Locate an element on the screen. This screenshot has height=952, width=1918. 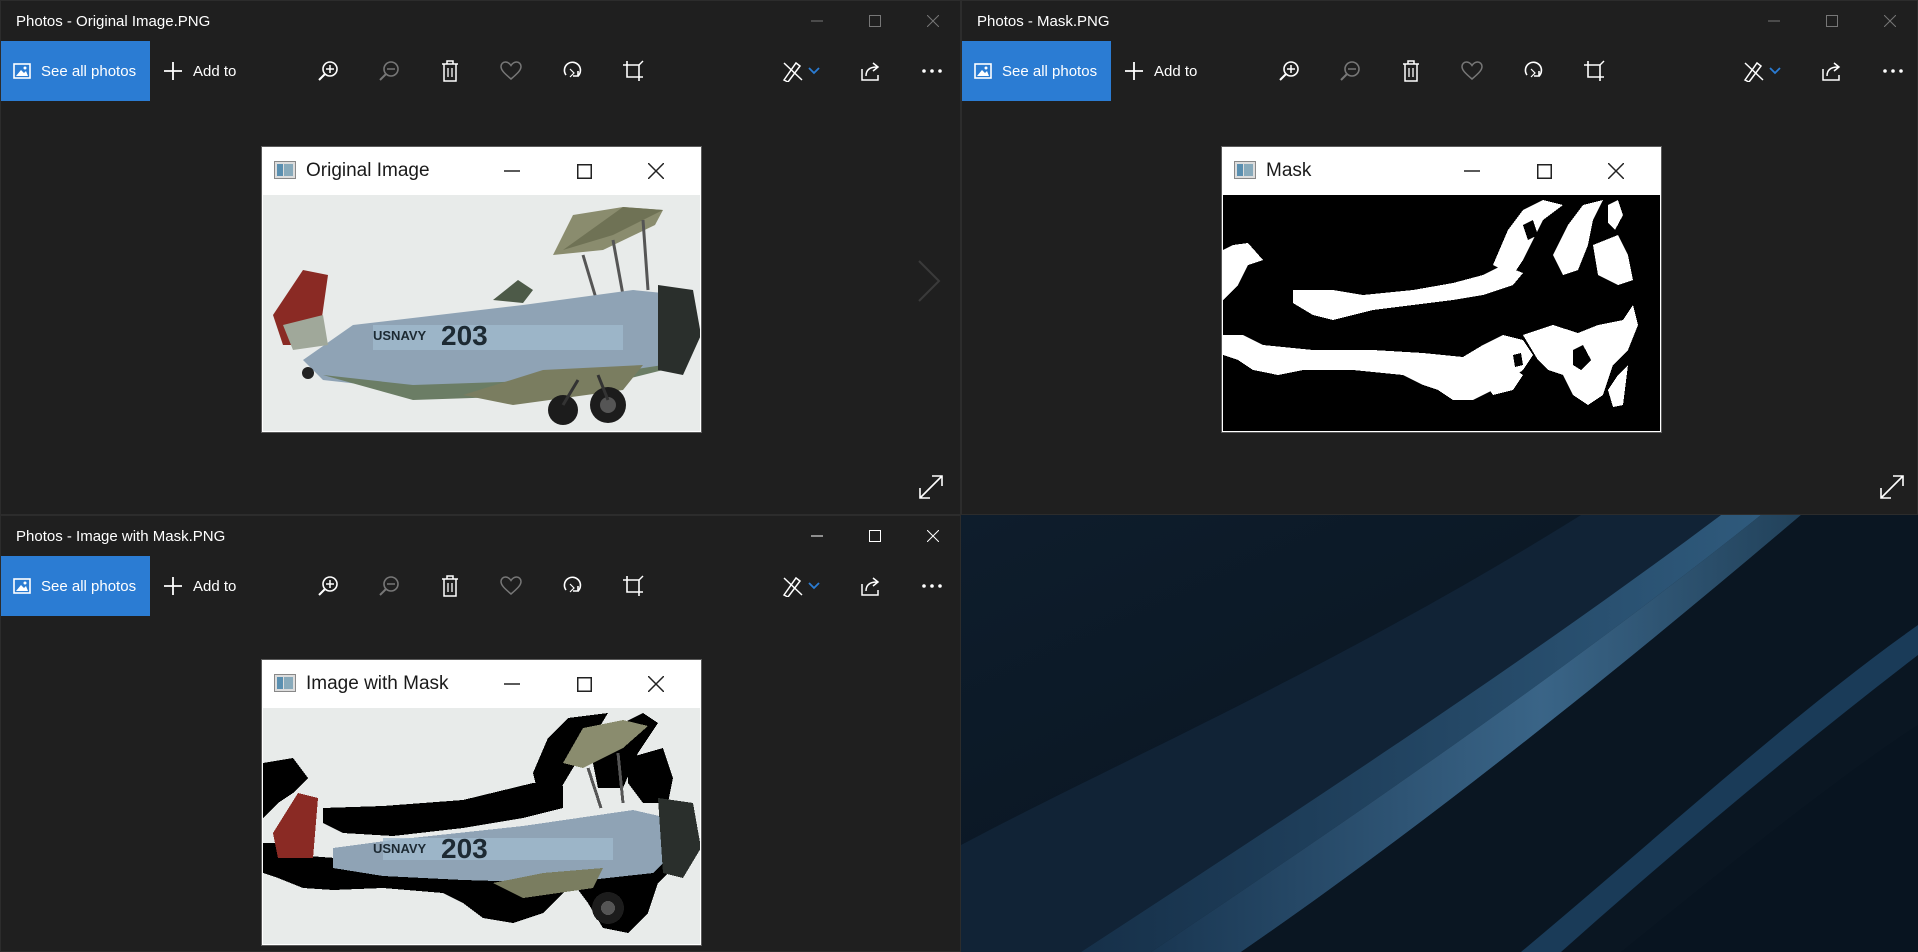
opencv-title-bar: Image with Mask is located at coordinates (481, 684).